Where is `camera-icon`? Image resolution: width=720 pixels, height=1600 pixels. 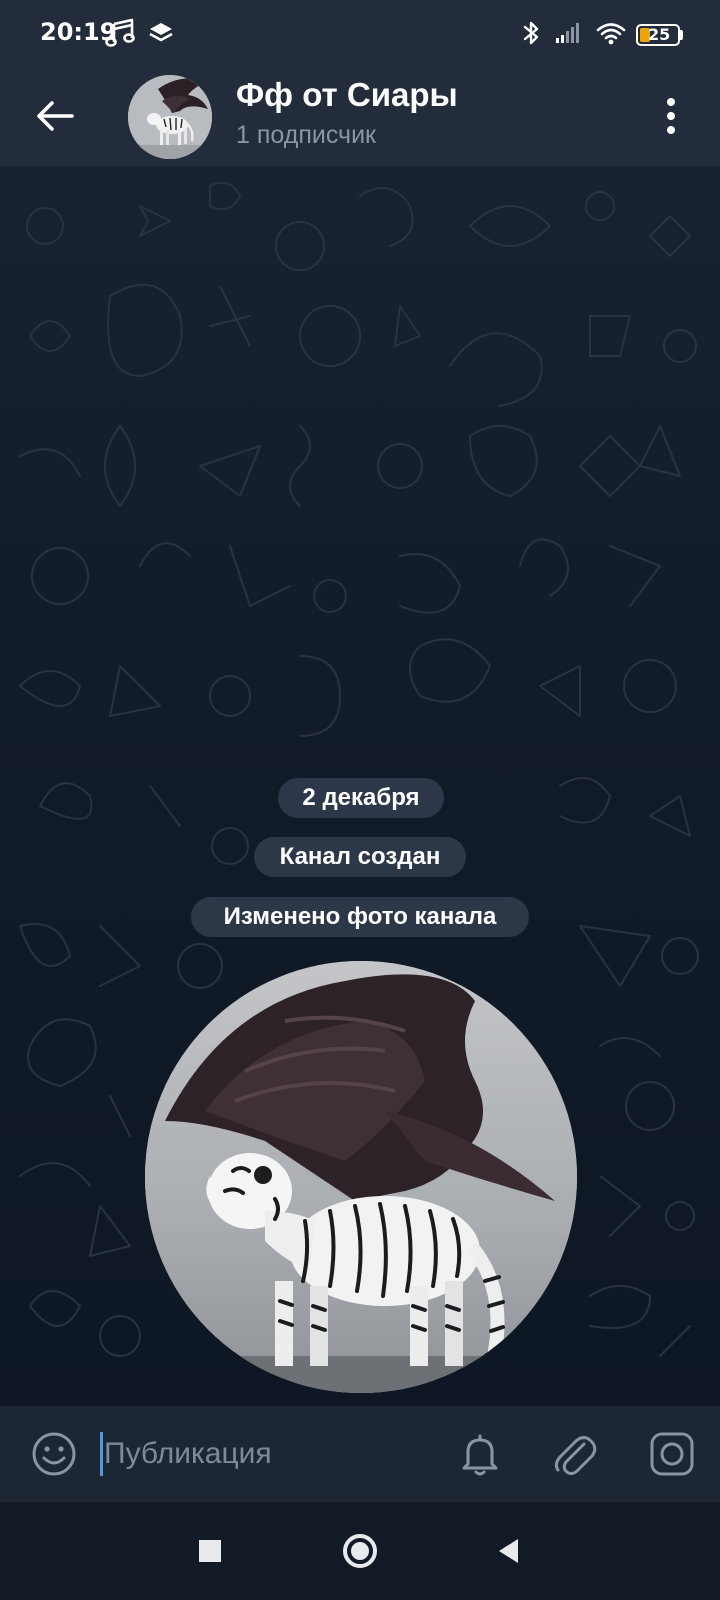
camera-icon is located at coordinates (672, 1454).